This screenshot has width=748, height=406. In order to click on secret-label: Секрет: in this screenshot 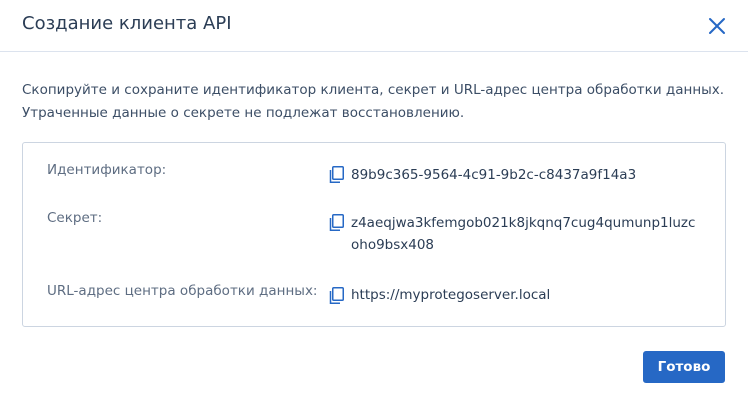, I will do `click(75, 218)`.